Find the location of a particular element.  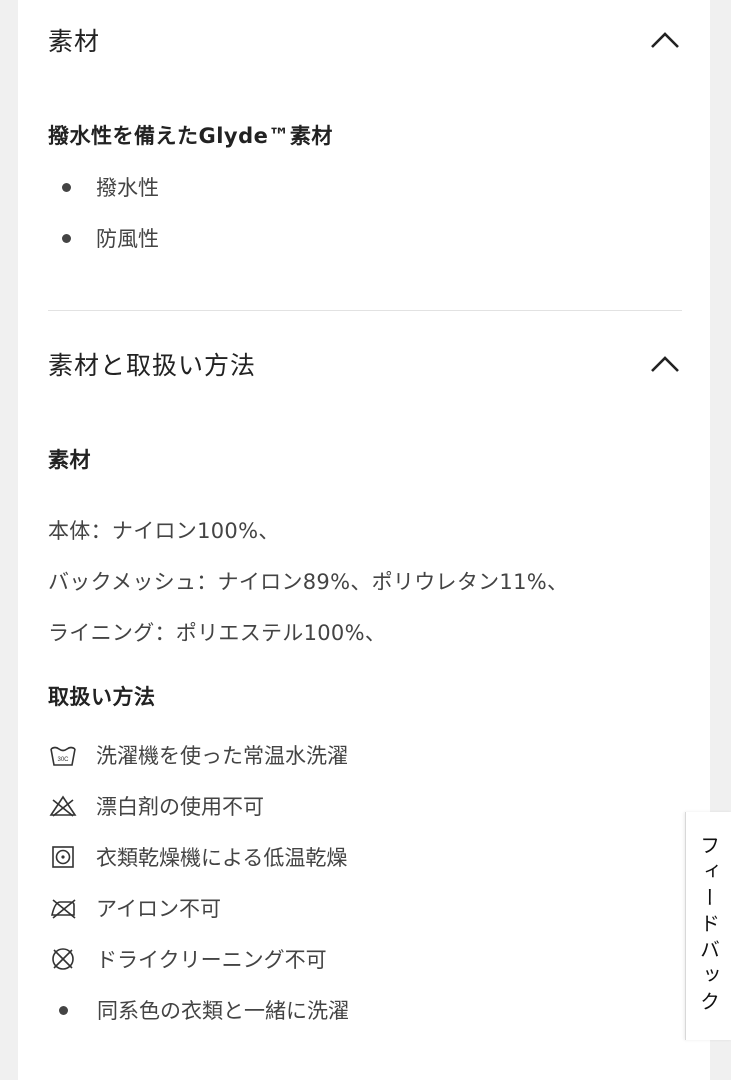

feedback-tab: フィードバック is located at coordinates (708, 926).